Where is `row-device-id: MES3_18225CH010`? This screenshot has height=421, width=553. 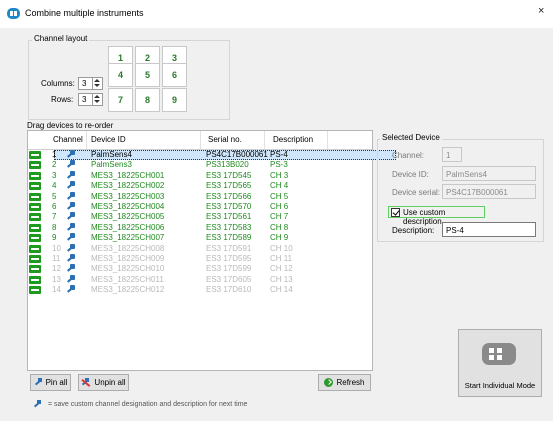
row-device-id: MES3_18225CH010 is located at coordinates (128, 269).